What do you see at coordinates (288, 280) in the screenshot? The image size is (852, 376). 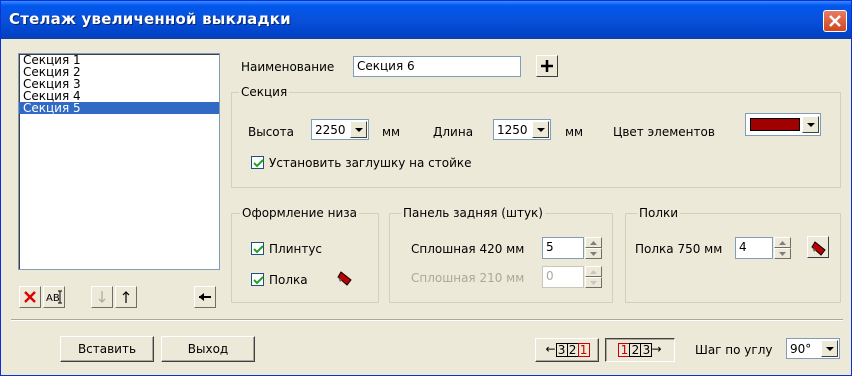 I see `shelf-label: Полка` at bounding box center [288, 280].